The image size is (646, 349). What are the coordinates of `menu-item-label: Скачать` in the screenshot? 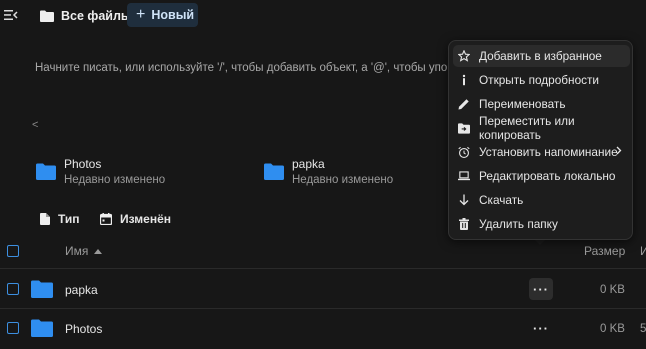 It's located at (501, 200).